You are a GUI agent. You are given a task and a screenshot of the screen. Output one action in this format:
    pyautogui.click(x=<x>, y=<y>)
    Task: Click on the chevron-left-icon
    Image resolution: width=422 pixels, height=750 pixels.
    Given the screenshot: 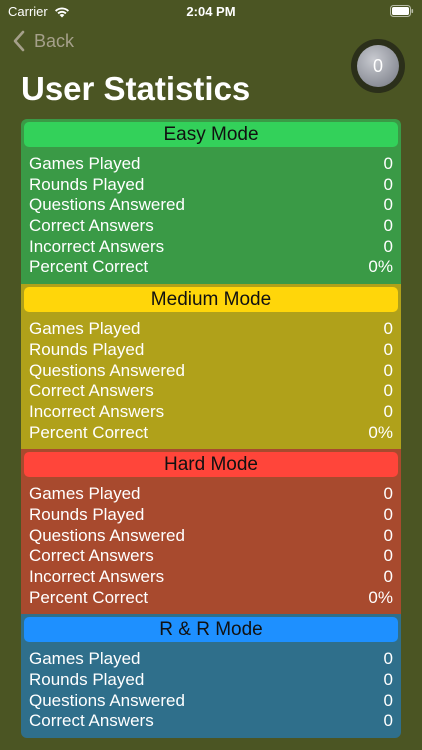 What is the action you would take?
    pyautogui.click(x=19, y=41)
    